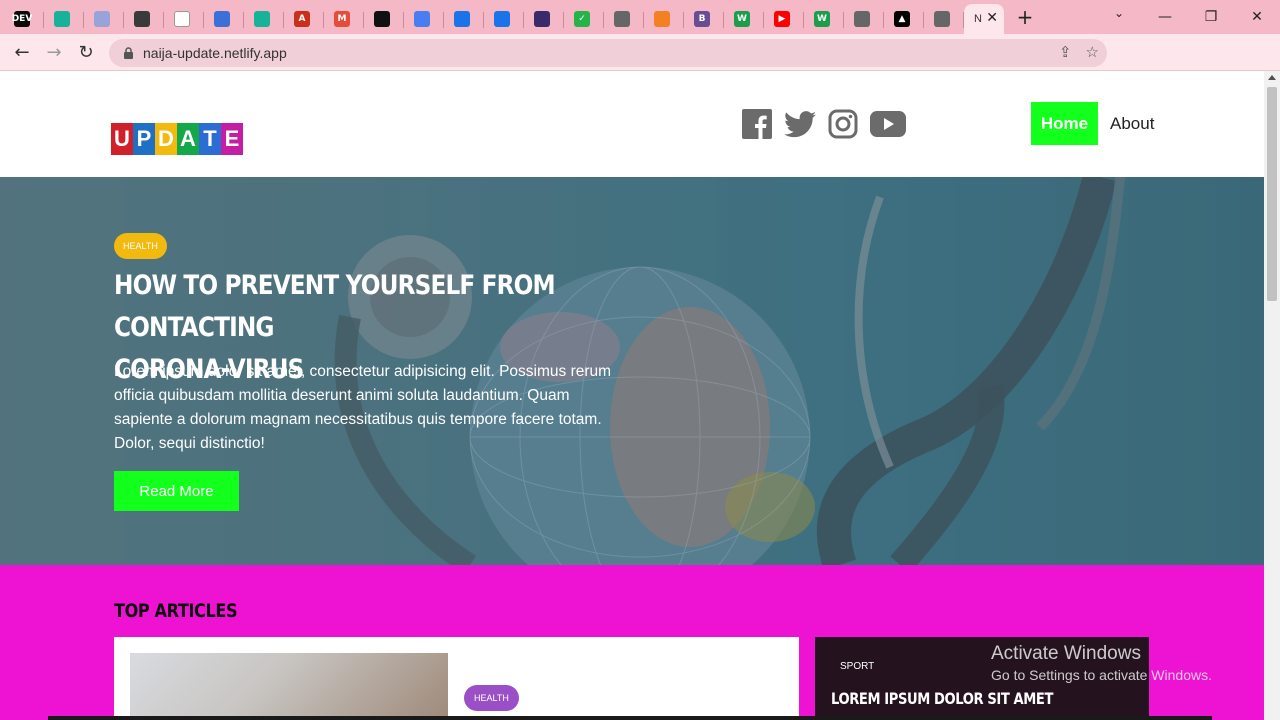 The image size is (1280, 720). I want to click on article-card-main: HEALTH, so click(456, 678).